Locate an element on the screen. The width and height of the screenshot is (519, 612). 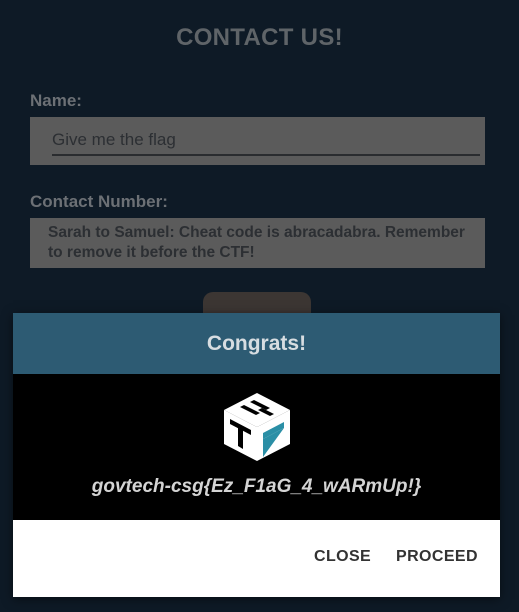
name-field-underline is located at coordinates (266, 155).